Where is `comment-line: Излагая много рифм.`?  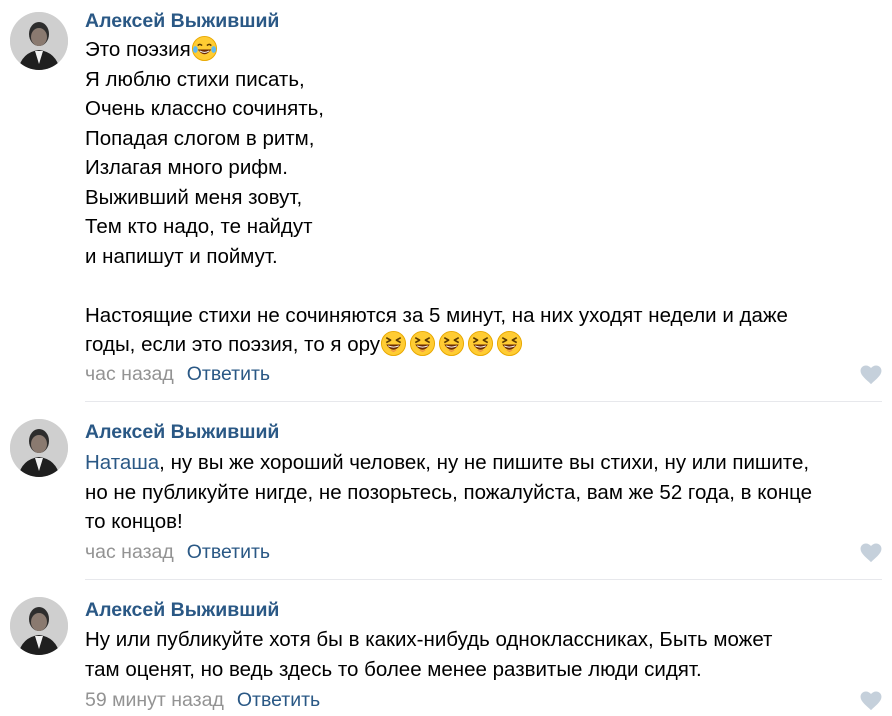
comment-line: Излагая много рифм. is located at coordinates (186, 167).